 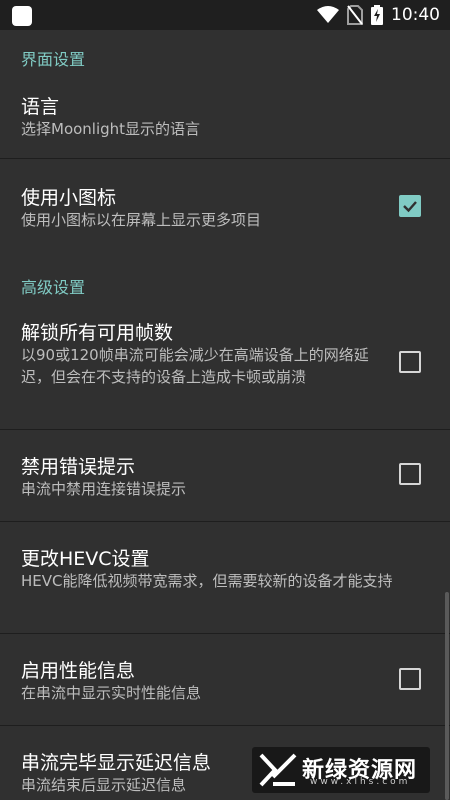 I want to click on setting-disable-errors-summary: 串流中禁用连接错误提示, so click(x=104, y=489).